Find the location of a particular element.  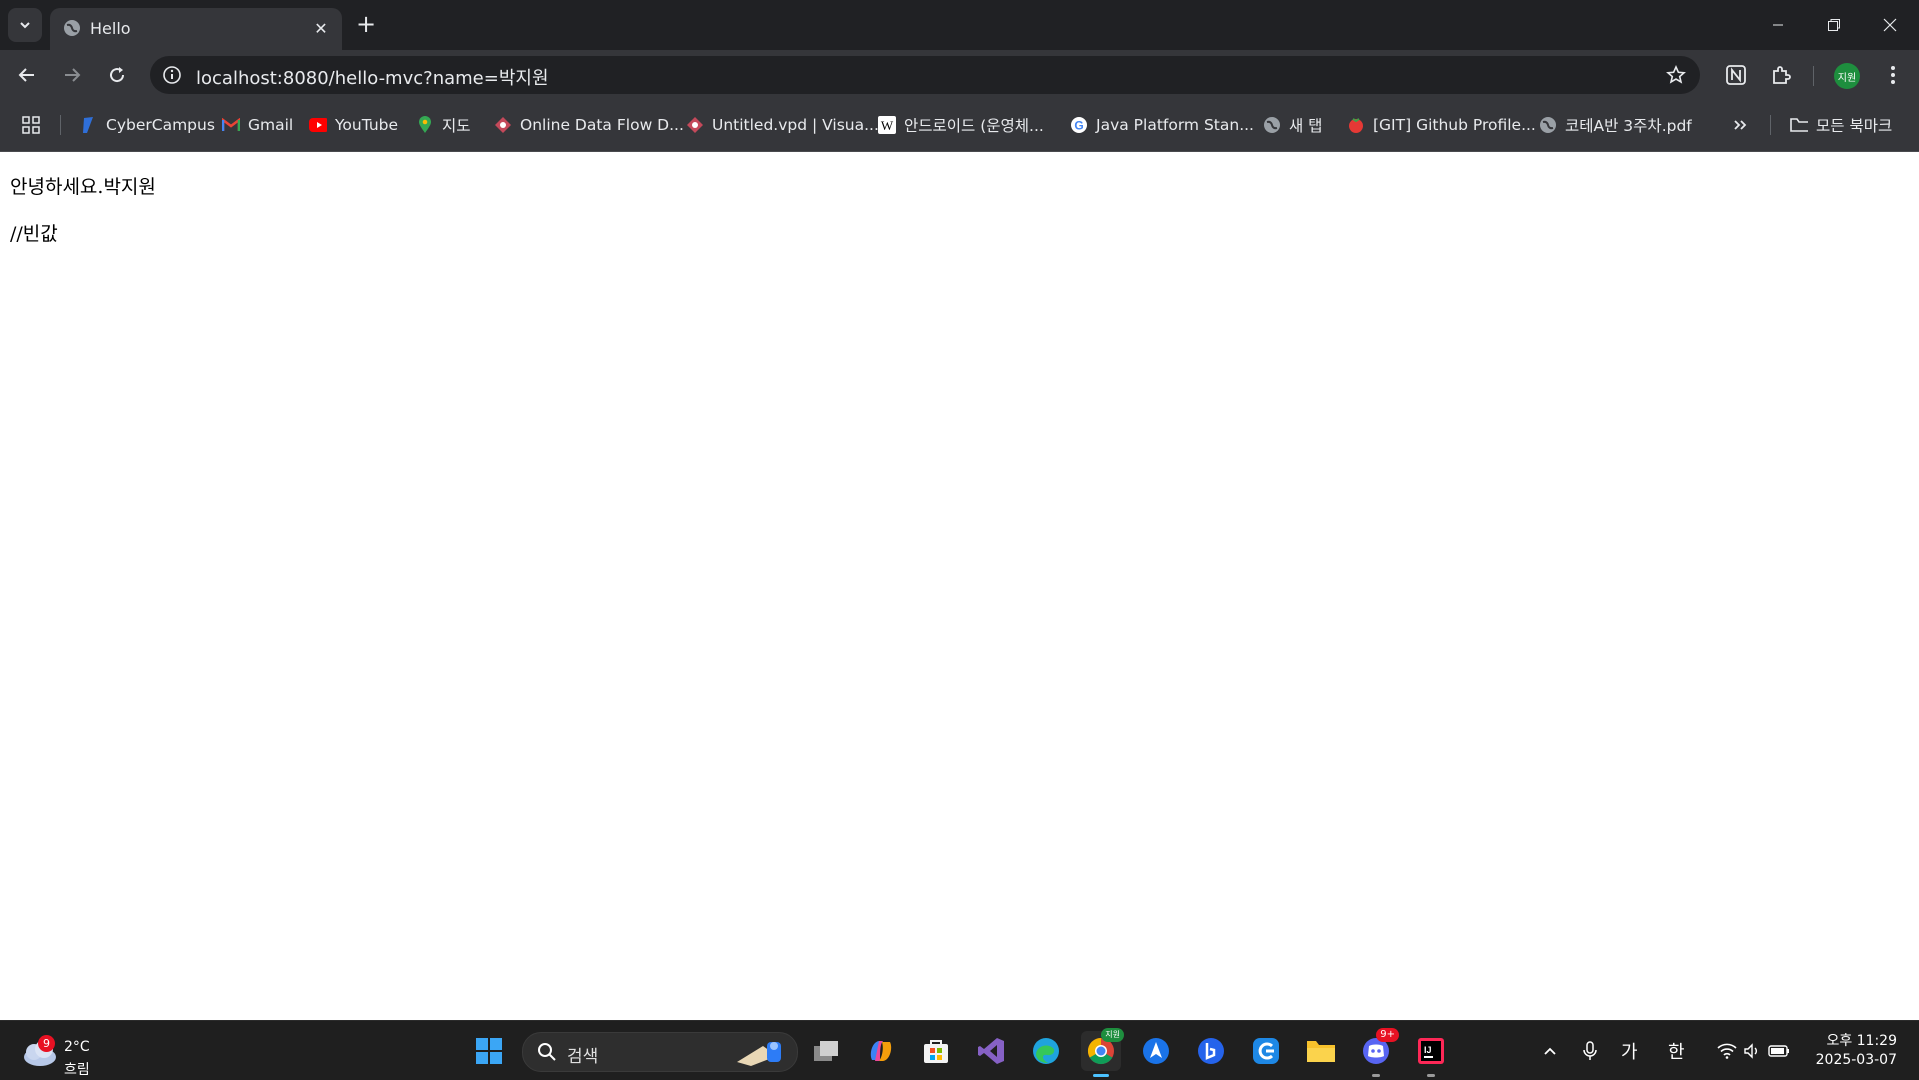

extensions-button is located at coordinates (1781, 75).